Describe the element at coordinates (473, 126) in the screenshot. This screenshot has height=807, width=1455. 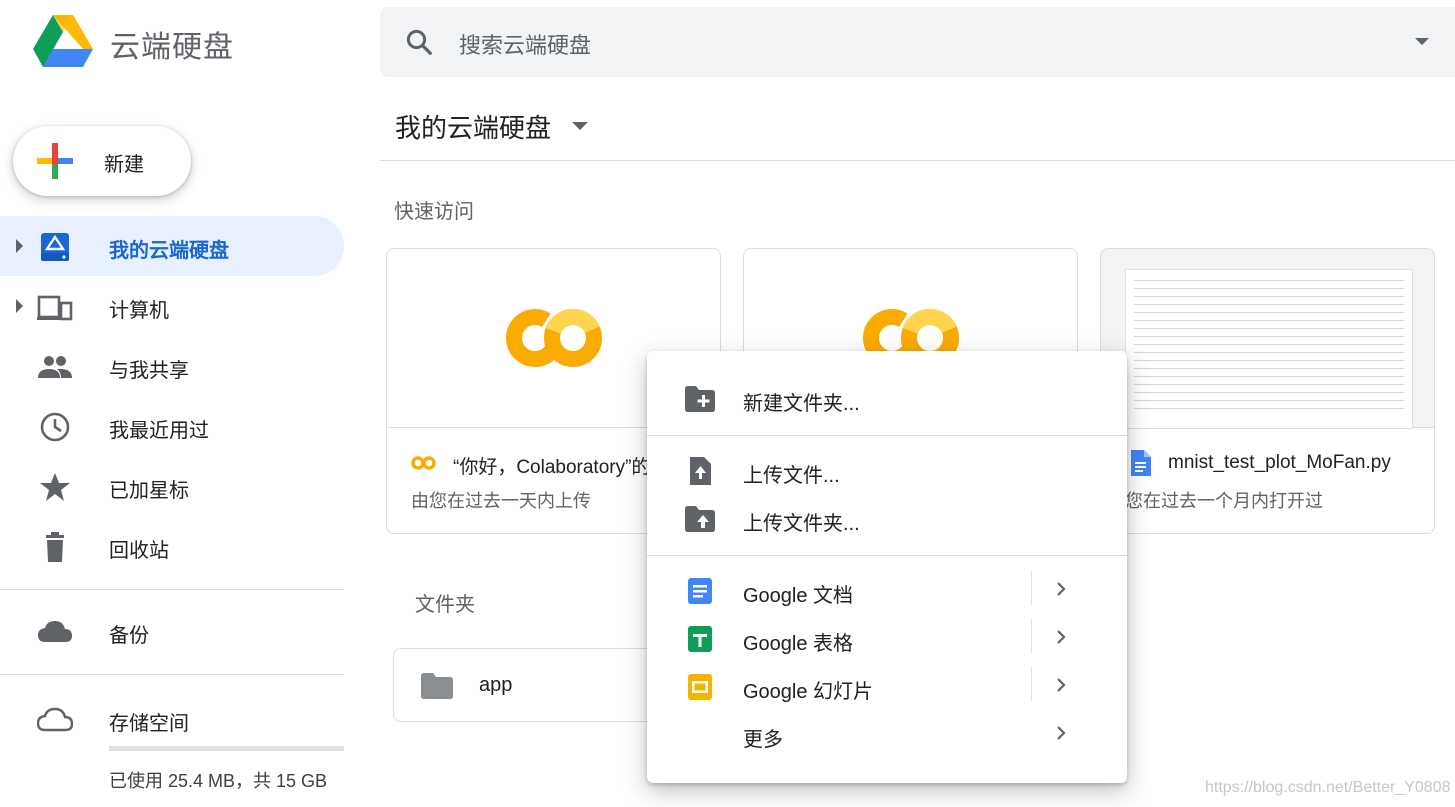
I see `breadcrumb: 我的云端硬盘` at that location.